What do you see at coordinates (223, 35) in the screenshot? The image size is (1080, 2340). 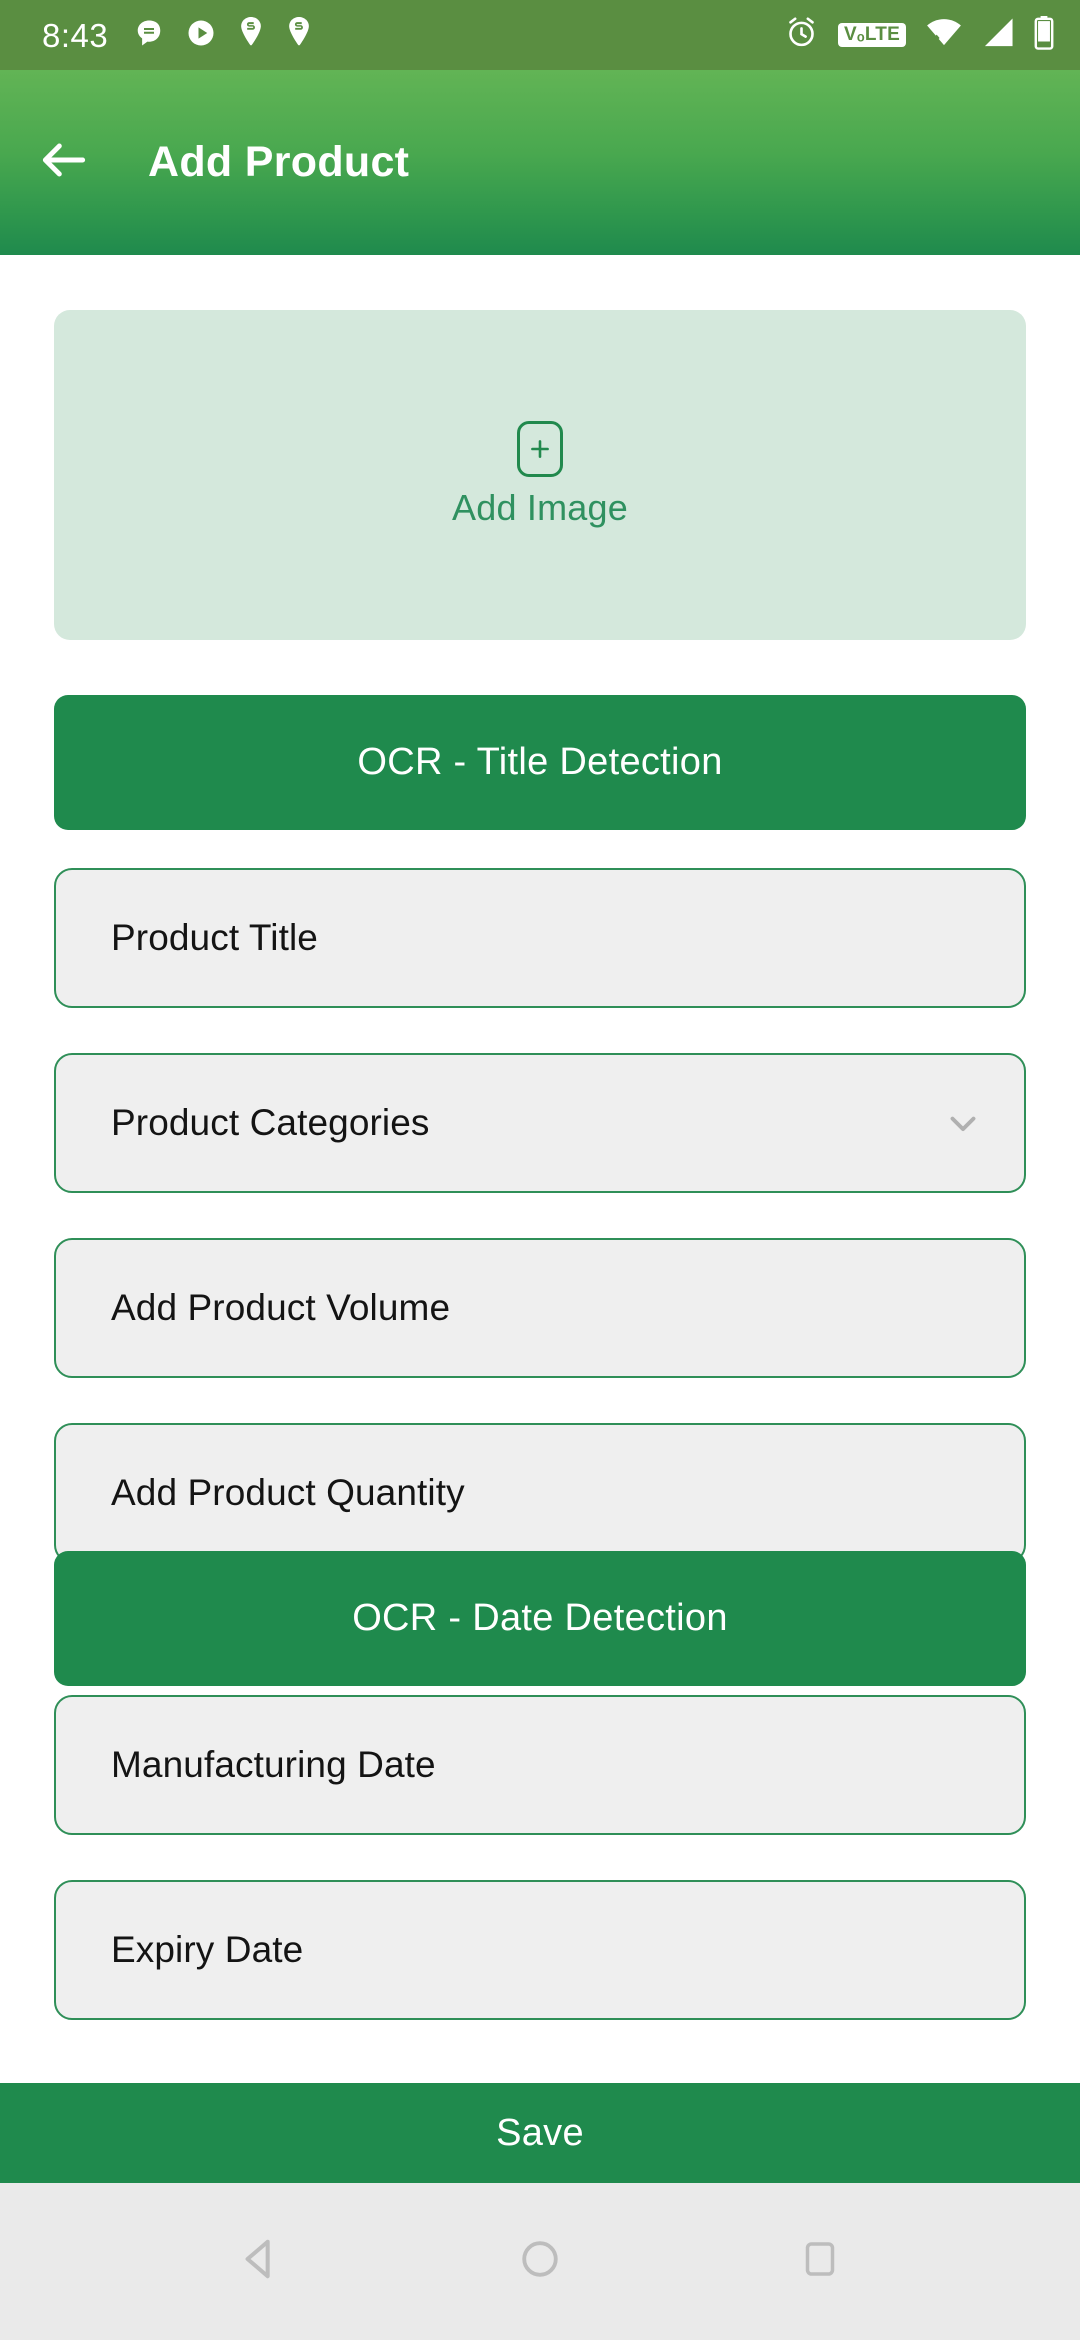 I see `status-bar-notification-icons` at bounding box center [223, 35].